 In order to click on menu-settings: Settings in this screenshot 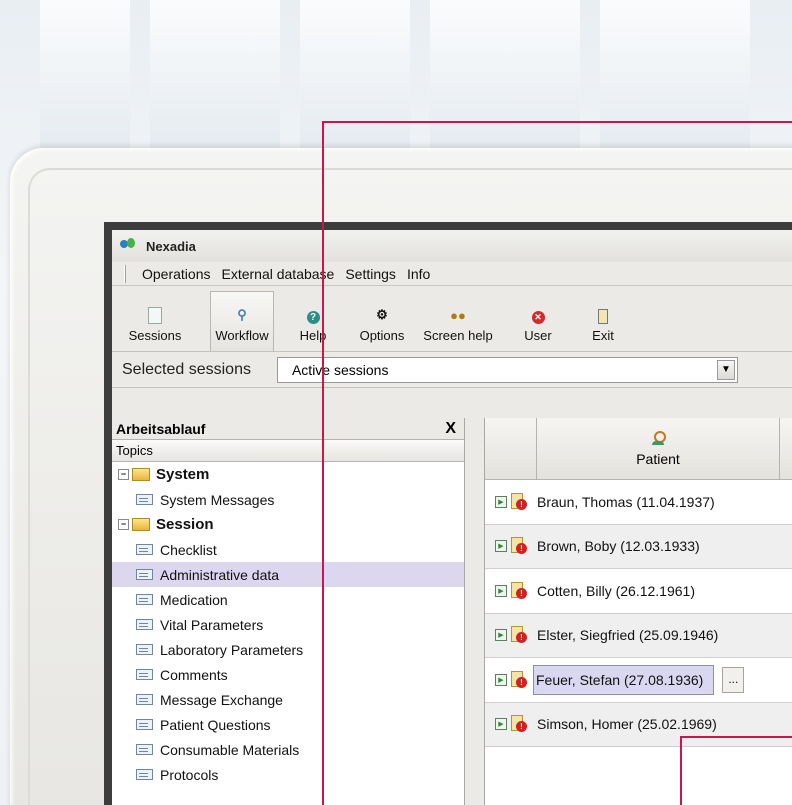, I will do `click(370, 274)`.